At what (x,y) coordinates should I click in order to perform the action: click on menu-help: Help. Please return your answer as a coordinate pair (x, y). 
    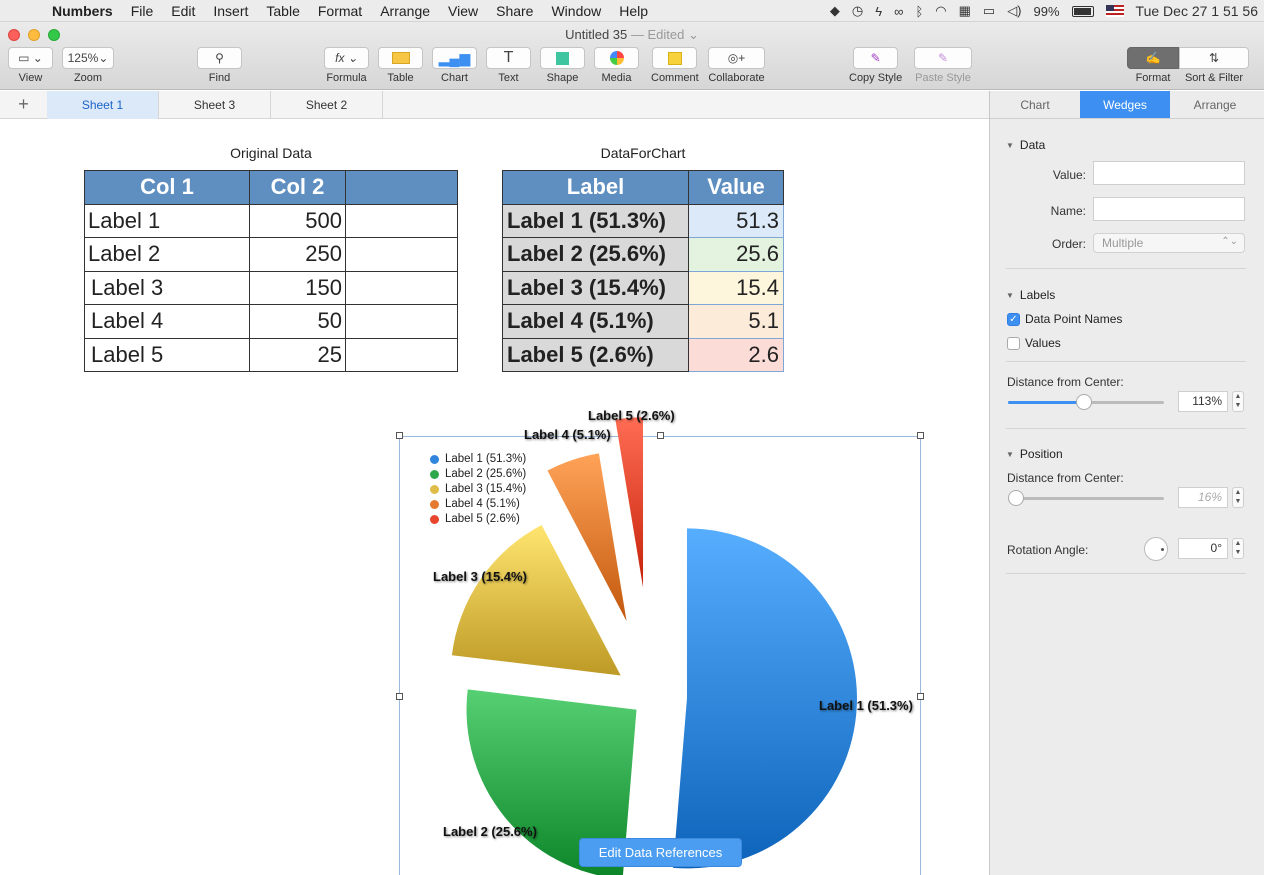
    Looking at the image, I should click on (633, 11).